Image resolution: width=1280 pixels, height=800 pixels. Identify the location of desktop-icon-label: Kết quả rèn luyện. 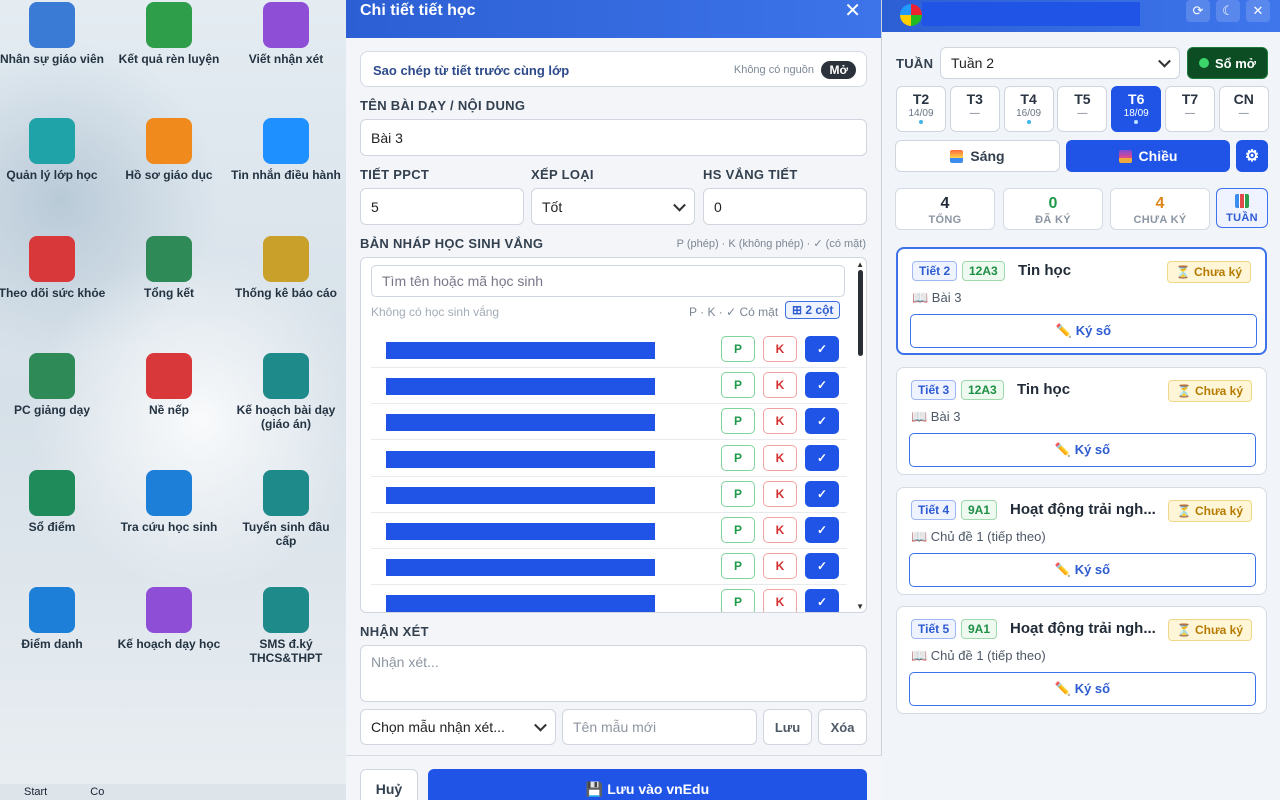
(169, 59).